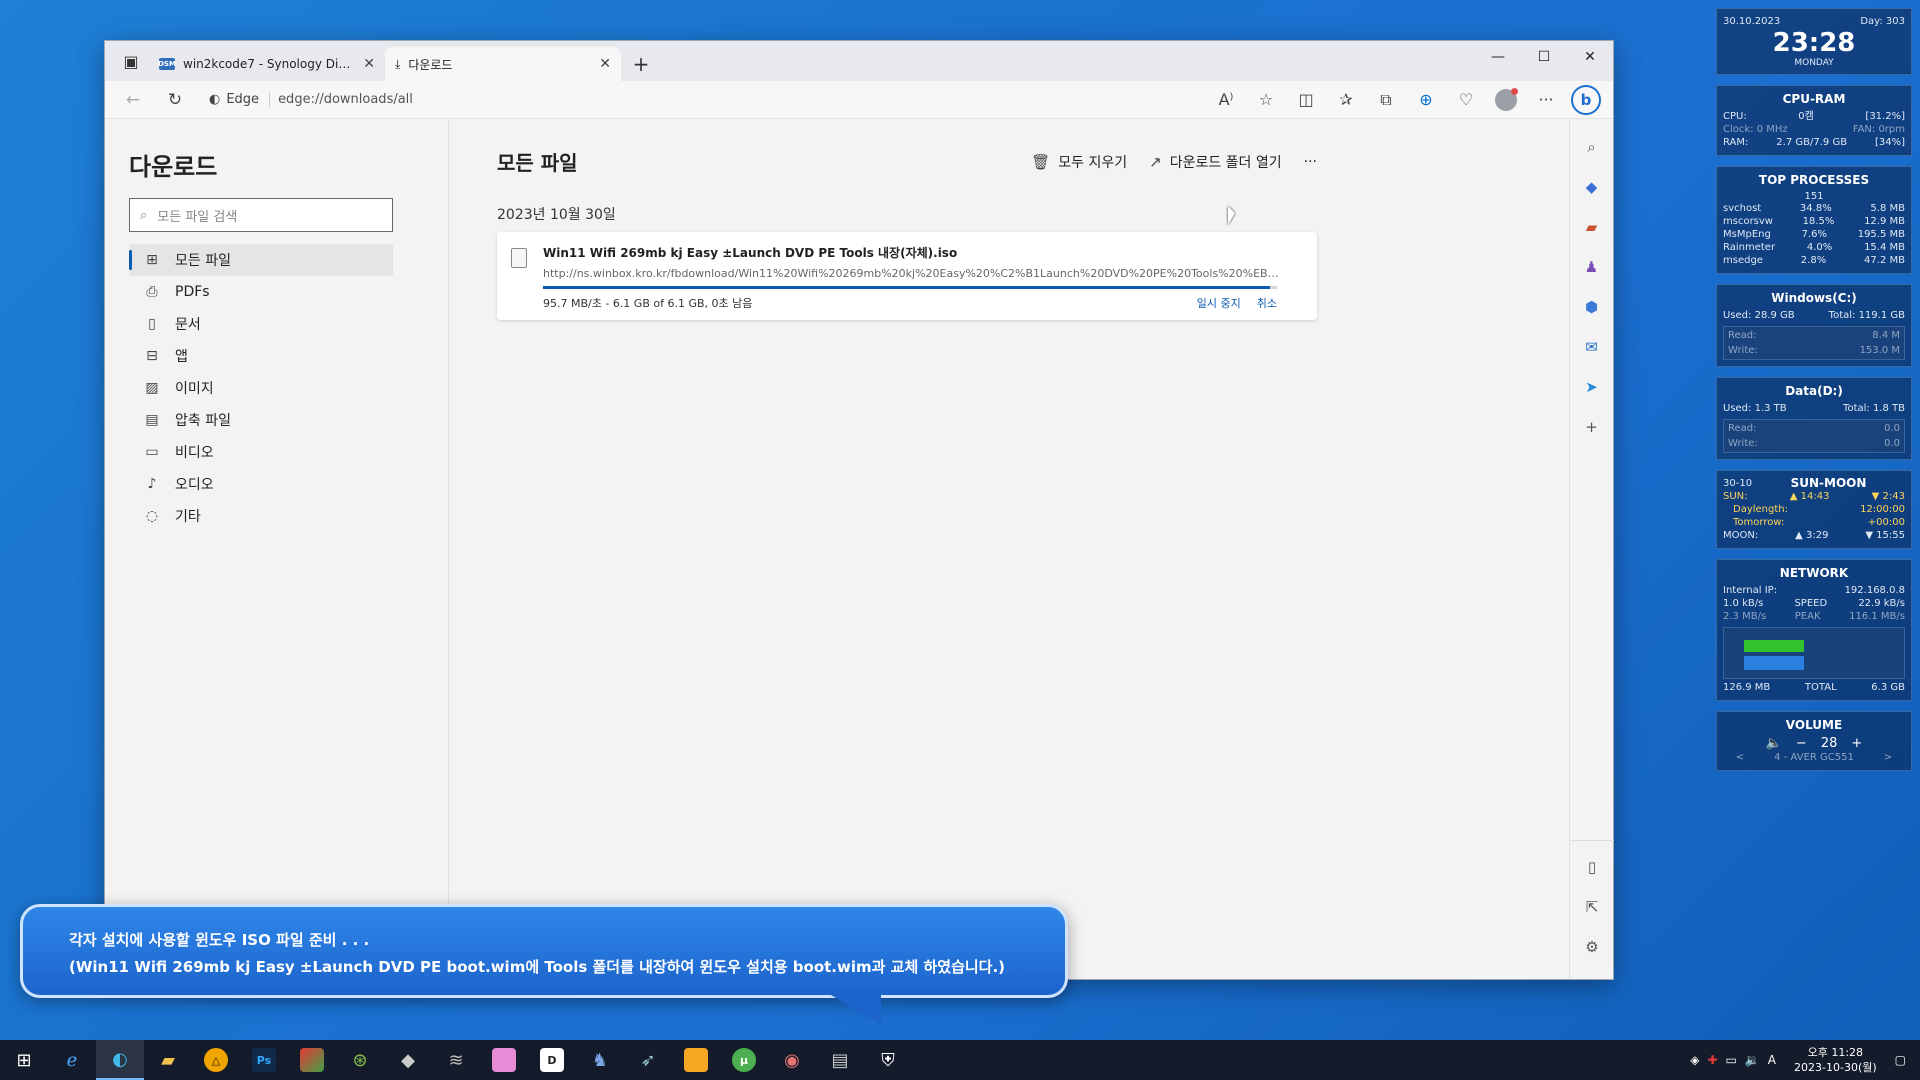 This screenshot has width=1920, height=1080. I want to click on speaker-icon: 🔈, so click(1774, 743).